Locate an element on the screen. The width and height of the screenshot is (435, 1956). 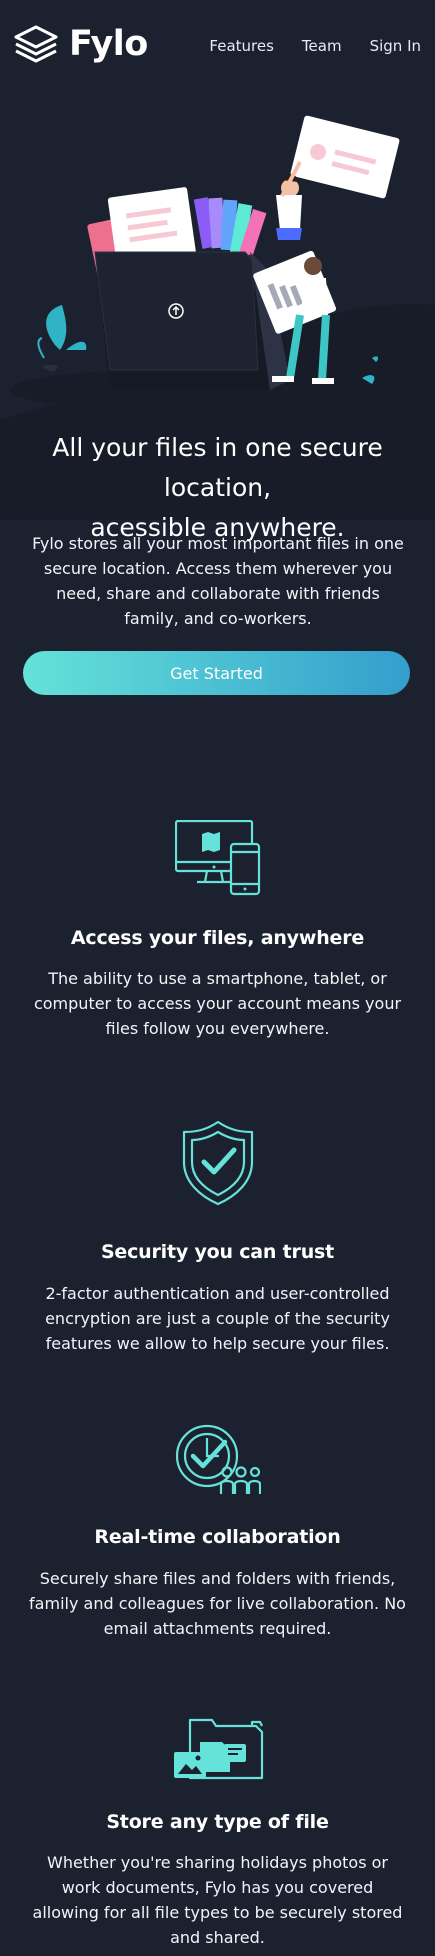
any-file-icon is located at coordinates (218, 1749).